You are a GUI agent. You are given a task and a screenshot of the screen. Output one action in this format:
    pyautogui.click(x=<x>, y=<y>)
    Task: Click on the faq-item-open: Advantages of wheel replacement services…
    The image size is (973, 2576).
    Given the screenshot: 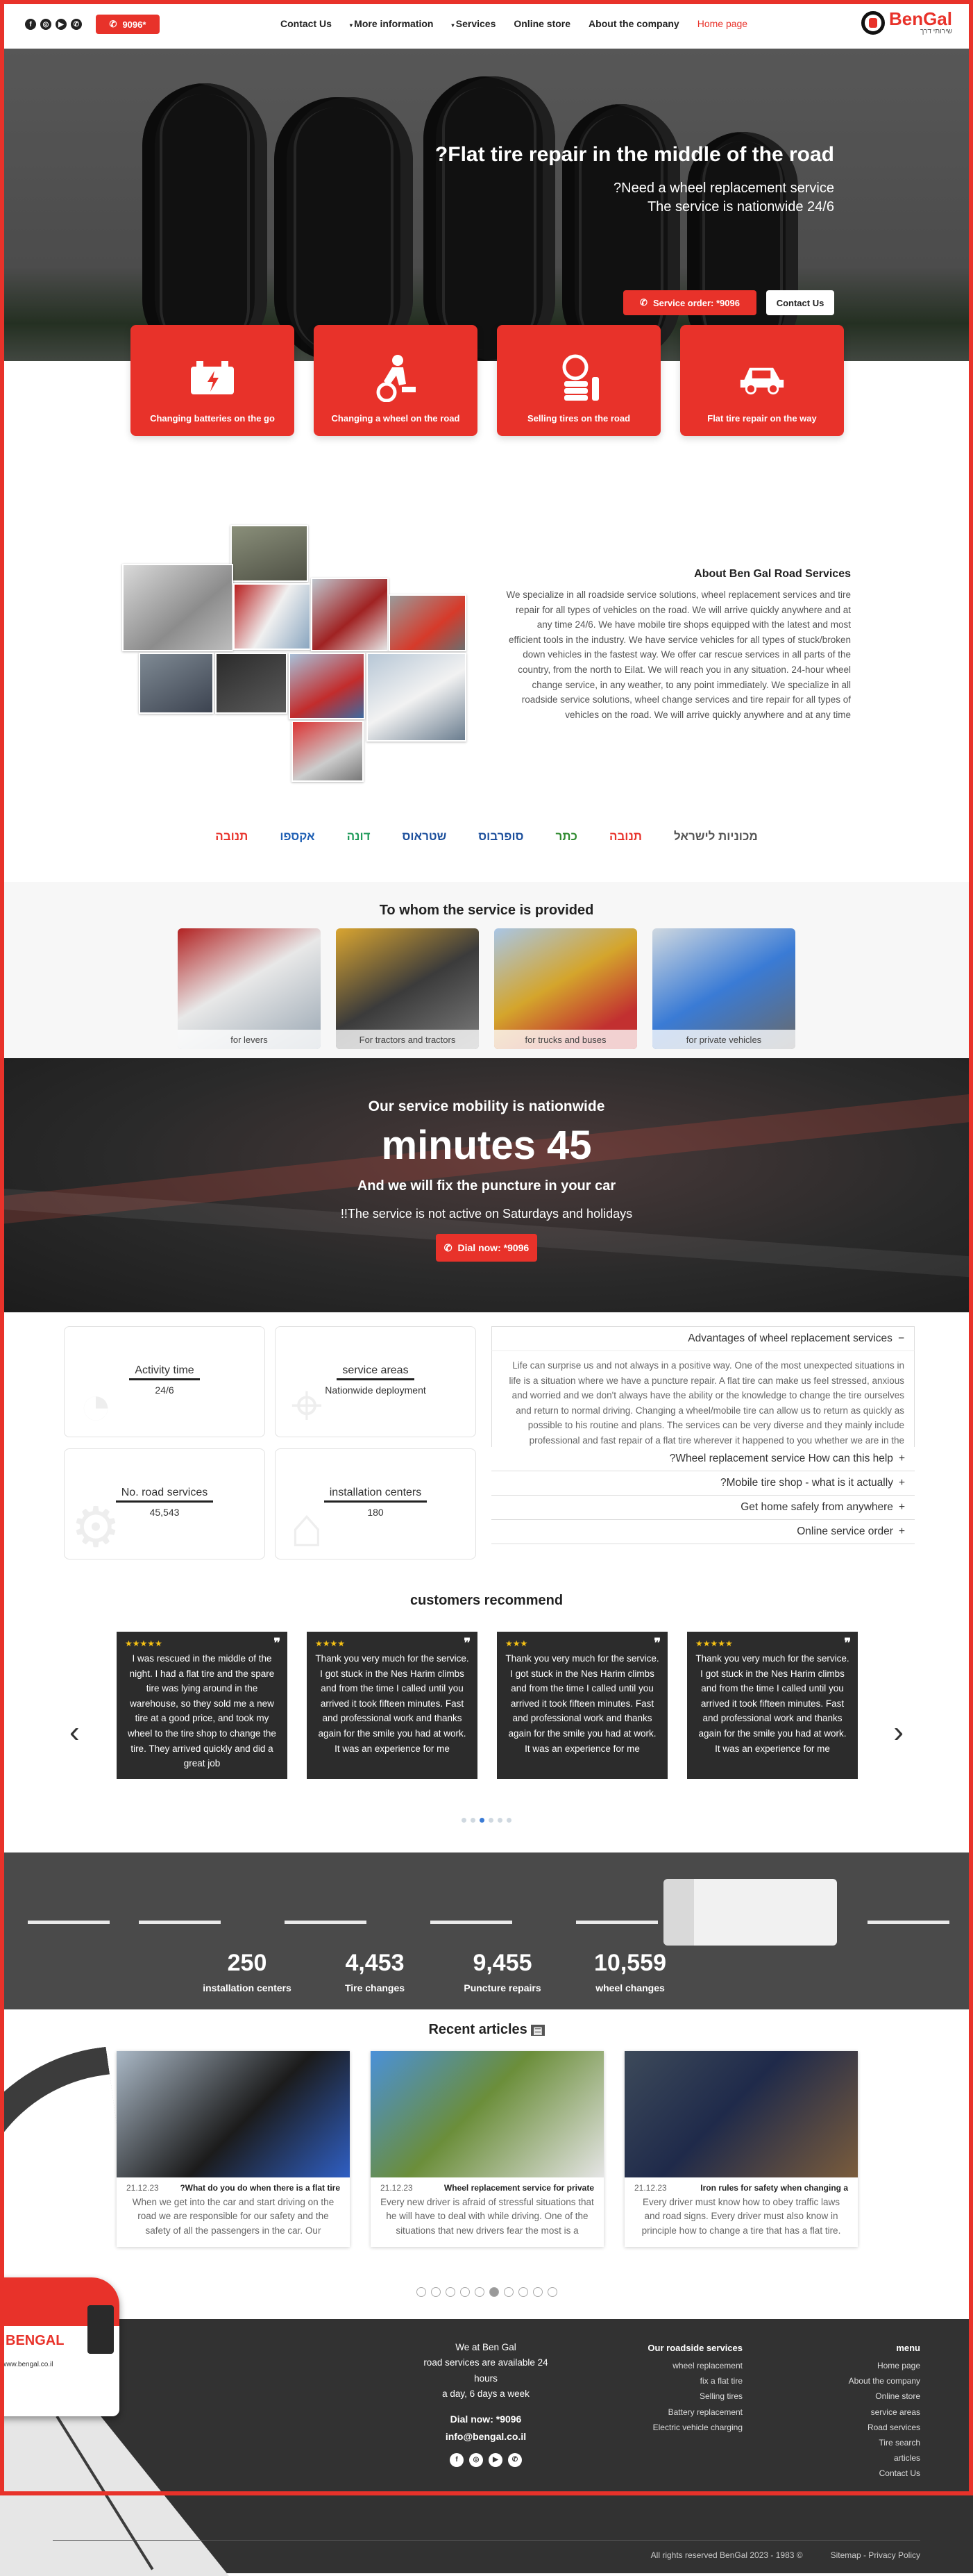 What is the action you would take?
    pyautogui.click(x=703, y=1338)
    